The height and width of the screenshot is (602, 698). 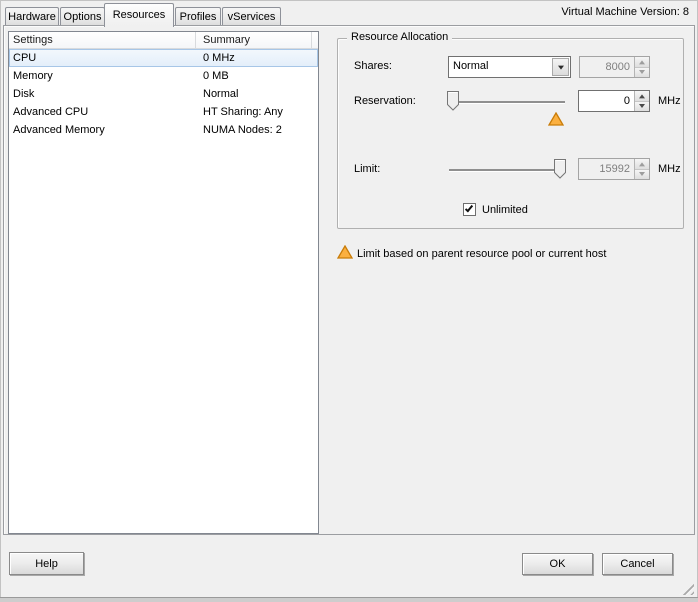 I want to click on reservation-value-spinner: 0, so click(x=614, y=101).